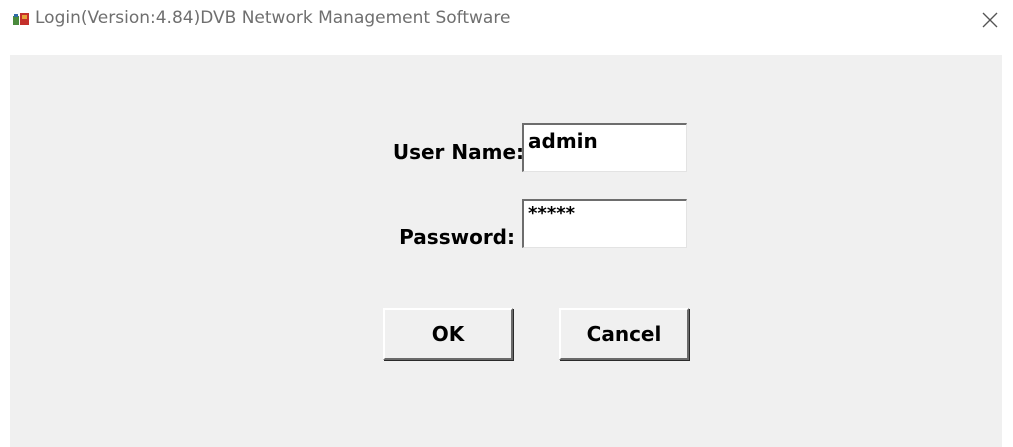 The image size is (1013, 447). I want to click on close-icon, so click(990, 20).